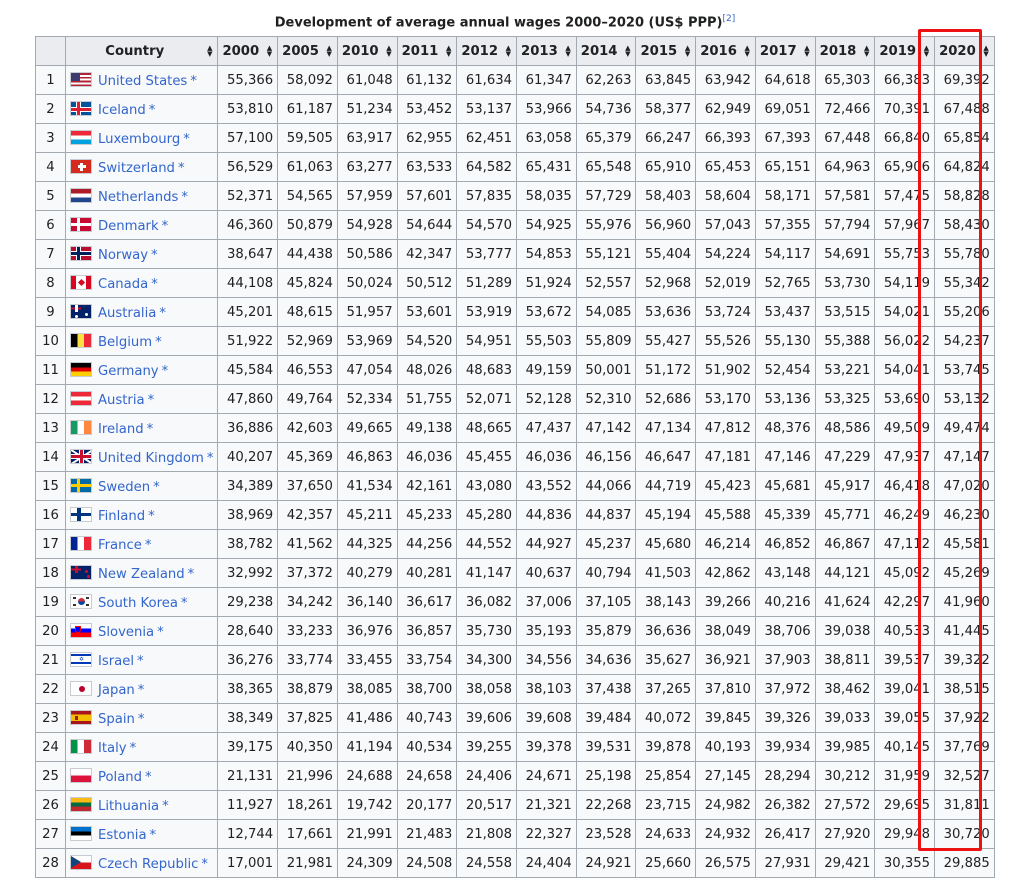 The width and height of the screenshot is (1010, 878). What do you see at coordinates (138, 603) in the screenshot?
I see `country-link: South Korea` at bounding box center [138, 603].